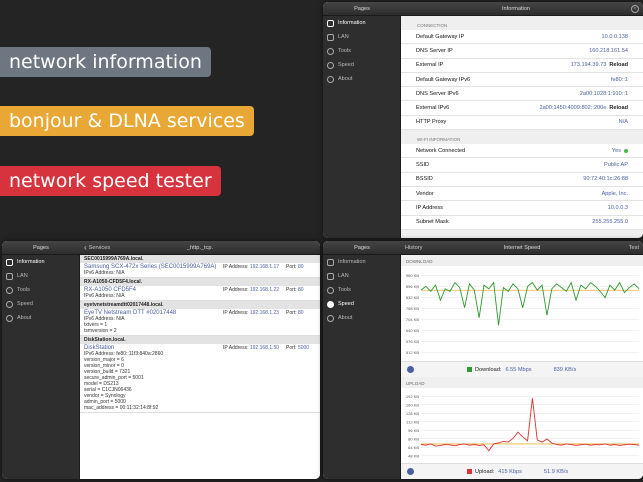  Describe the element at coordinates (412, 404) in the screenshot. I see `y-tick-label: 160 KB` at that location.